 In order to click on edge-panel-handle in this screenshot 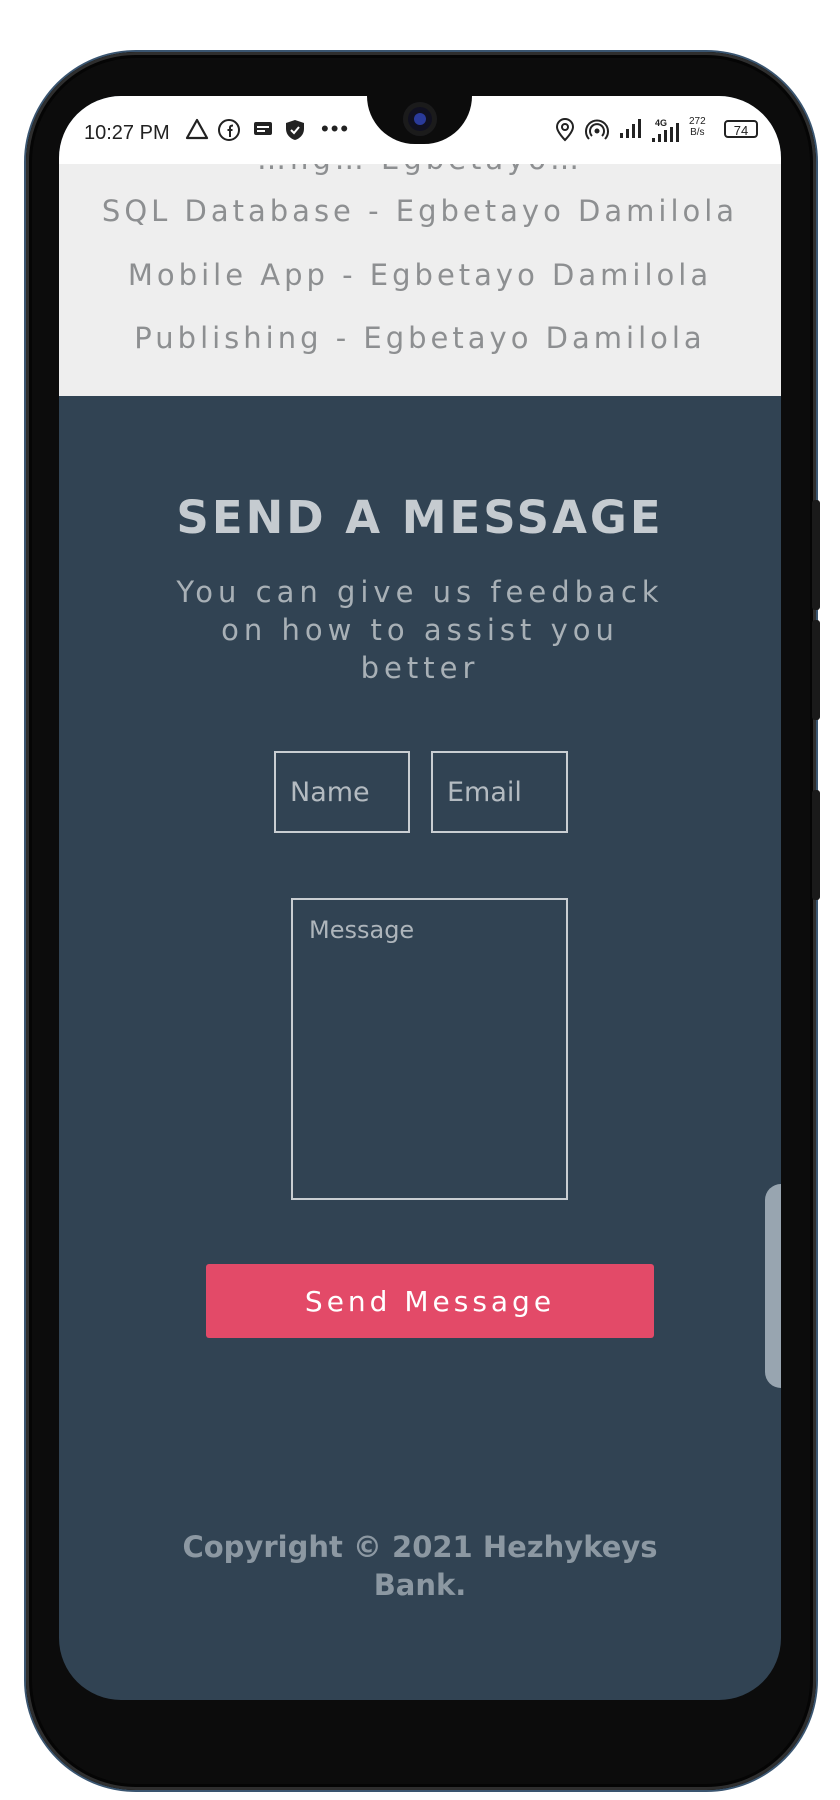, I will do `click(773, 1286)`.